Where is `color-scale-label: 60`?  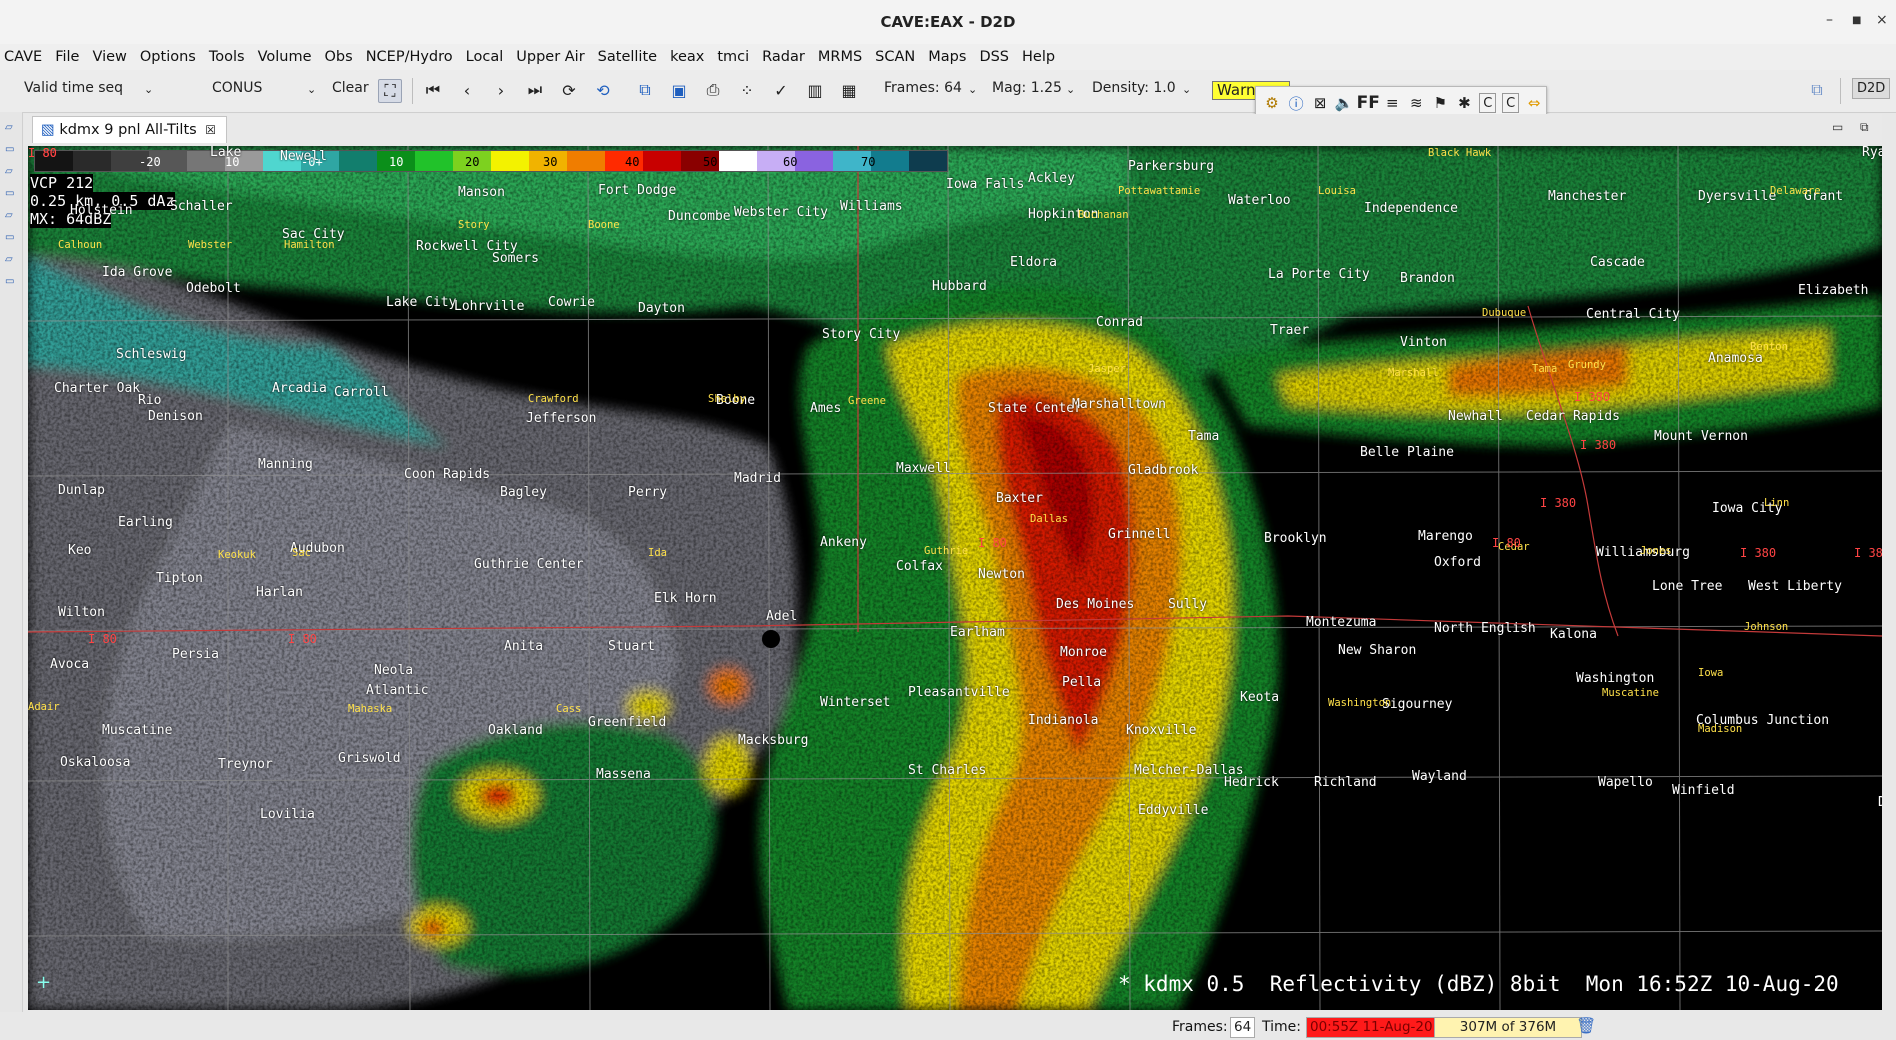
color-scale-label: 60 is located at coordinates (790, 162).